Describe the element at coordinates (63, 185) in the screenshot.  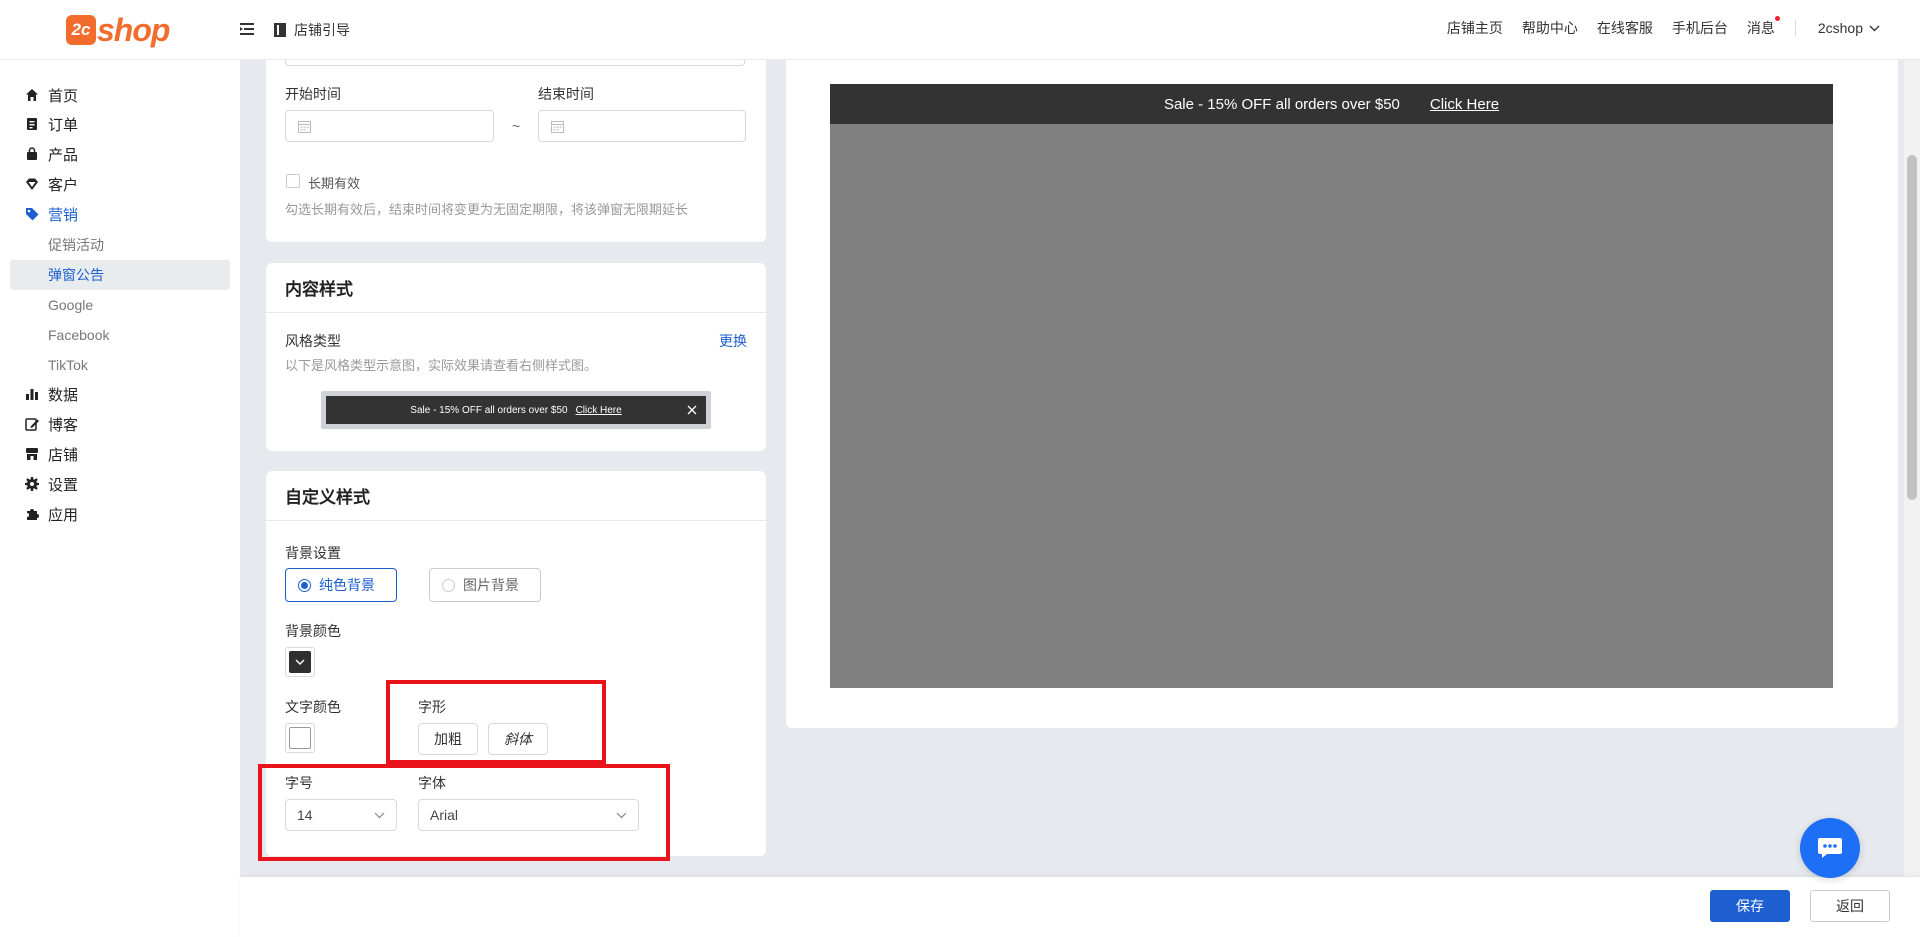
I see `sidebar-item-label: 客户` at that location.